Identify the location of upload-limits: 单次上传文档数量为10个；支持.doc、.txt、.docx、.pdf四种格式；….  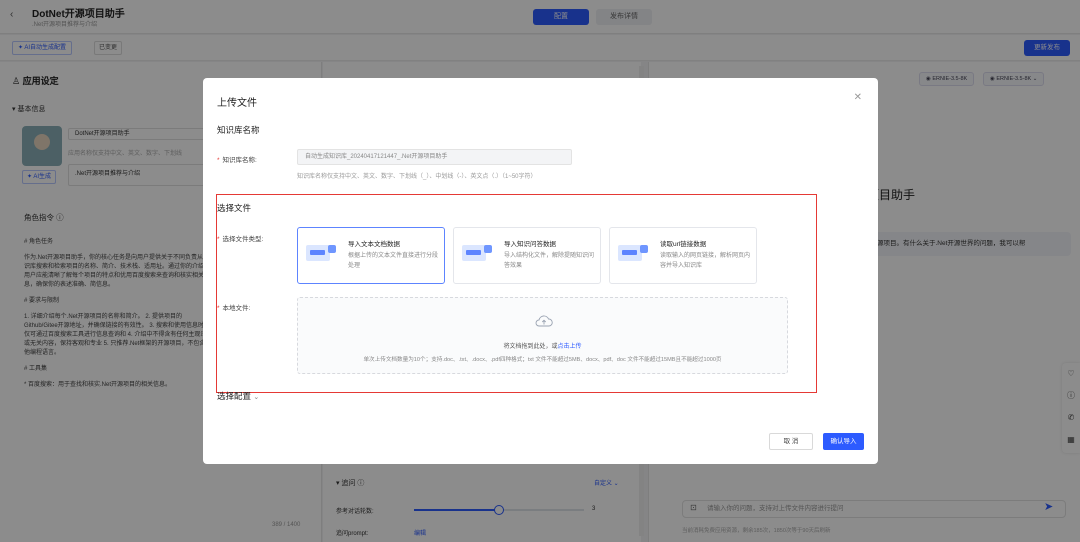
(542, 360).